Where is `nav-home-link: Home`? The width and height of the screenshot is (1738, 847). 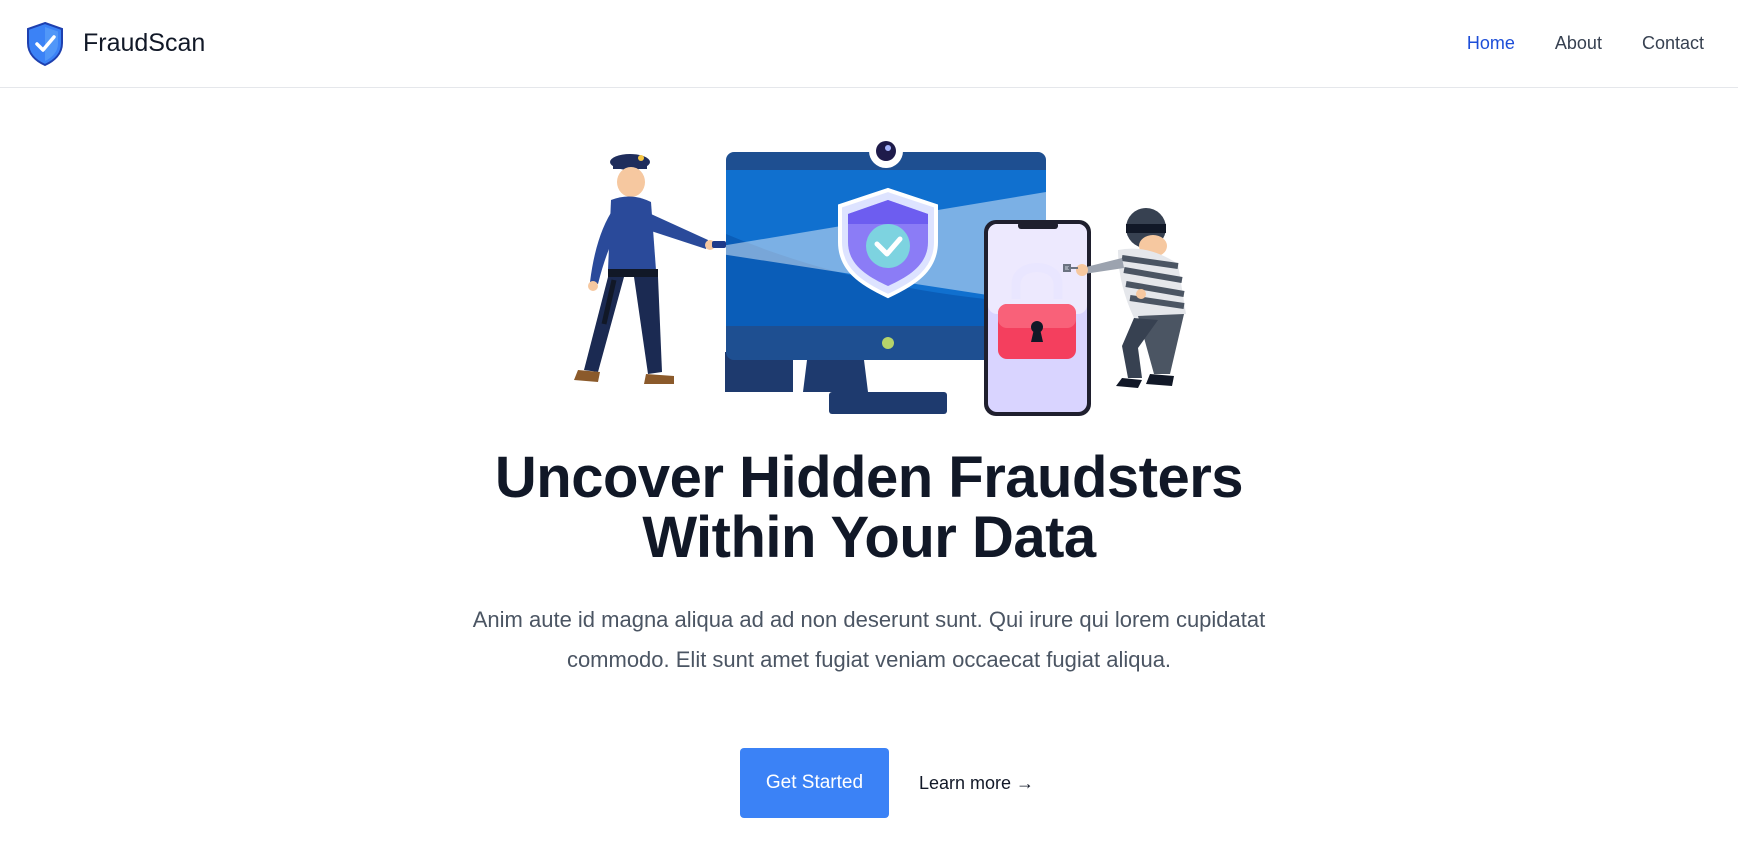 nav-home-link: Home is located at coordinates (1491, 43).